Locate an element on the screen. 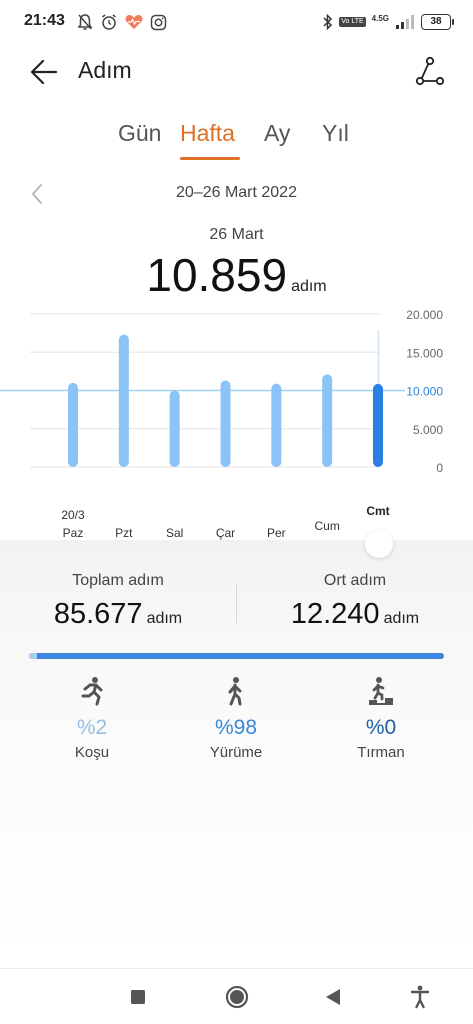  page-title: Adım is located at coordinates (105, 70).